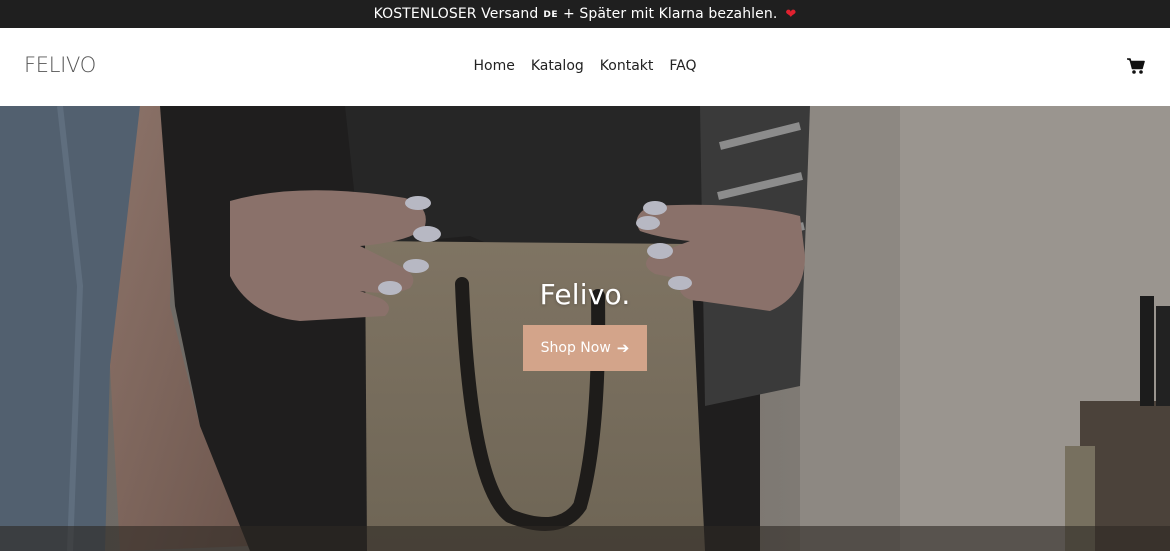 Image resolution: width=1170 pixels, height=551 pixels. Describe the element at coordinates (682, 66) in the screenshot. I see `nav-faq: FAQ` at that location.